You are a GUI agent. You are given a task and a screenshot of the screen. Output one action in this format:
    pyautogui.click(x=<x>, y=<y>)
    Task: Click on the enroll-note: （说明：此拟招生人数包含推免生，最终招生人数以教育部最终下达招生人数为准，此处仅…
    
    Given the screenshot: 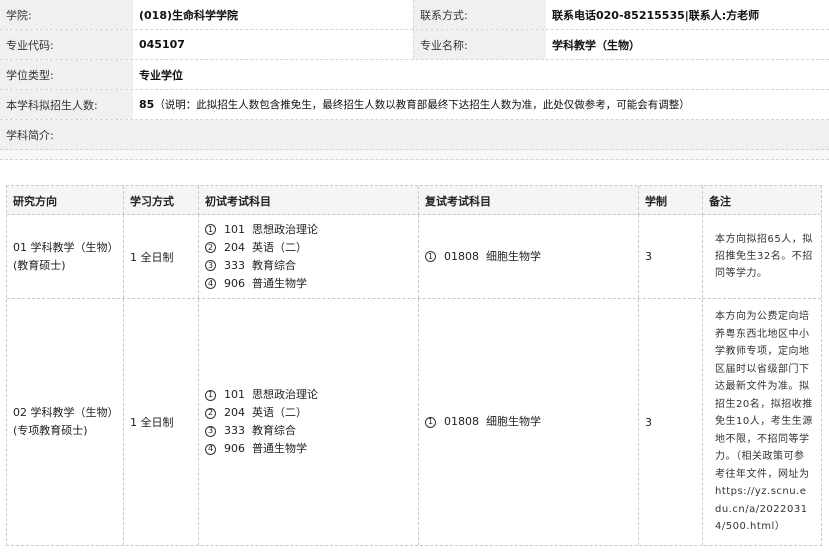 What is the action you would take?
    pyautogui.click(x=422, y=105)
    